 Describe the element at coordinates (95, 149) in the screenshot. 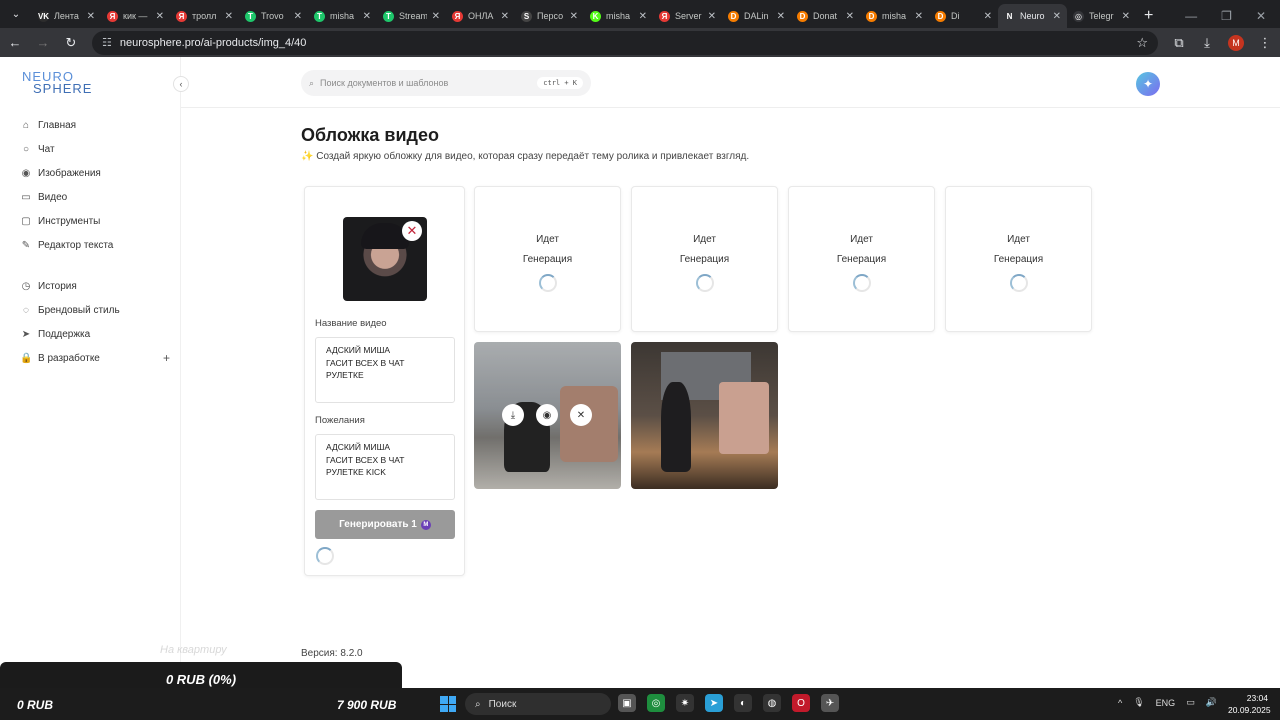

I see `sidebar-item: ○ Чат` at that location.